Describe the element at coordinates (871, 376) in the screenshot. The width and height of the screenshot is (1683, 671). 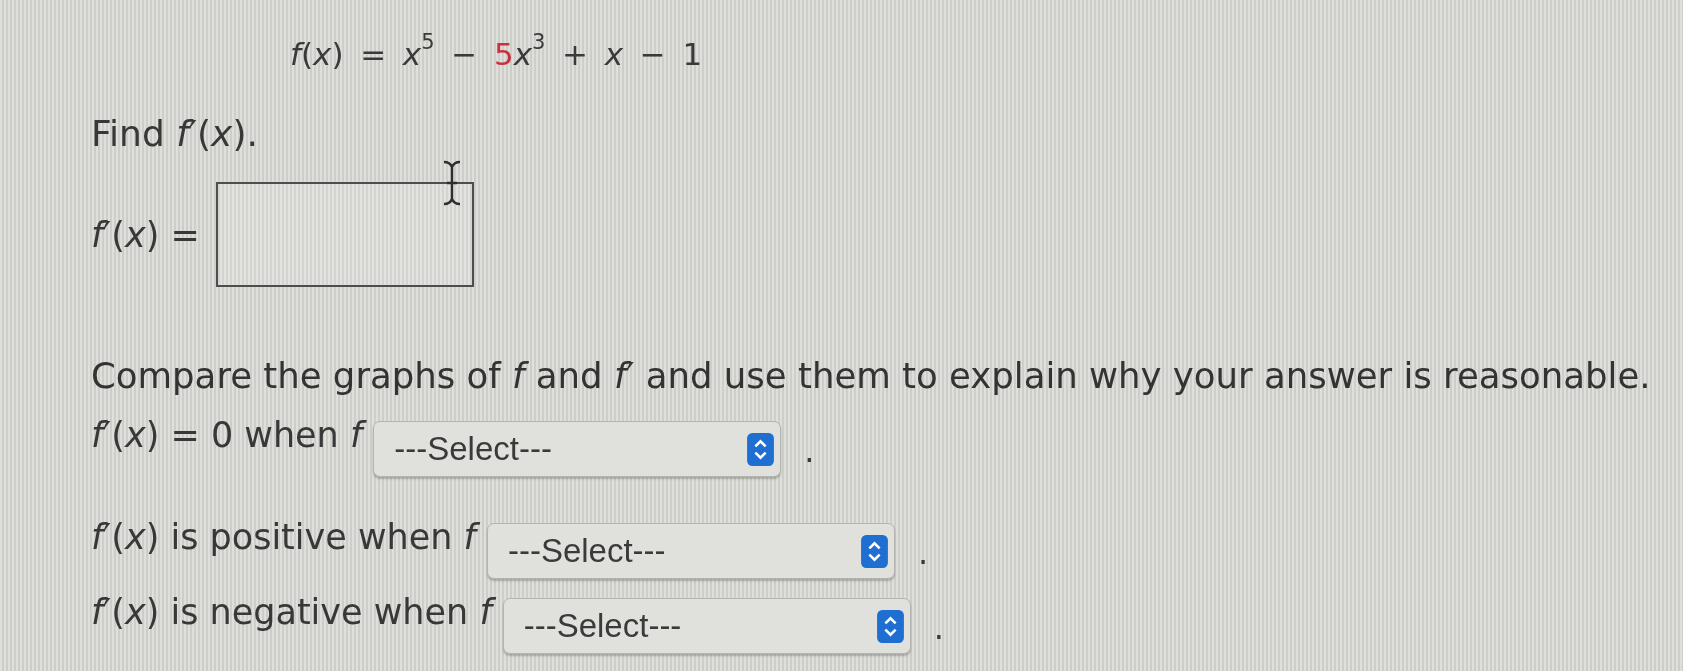
I see `instruction-text: Compare the graphs of f and f′ and use them to explain why your answer is reasonable.` at that location.